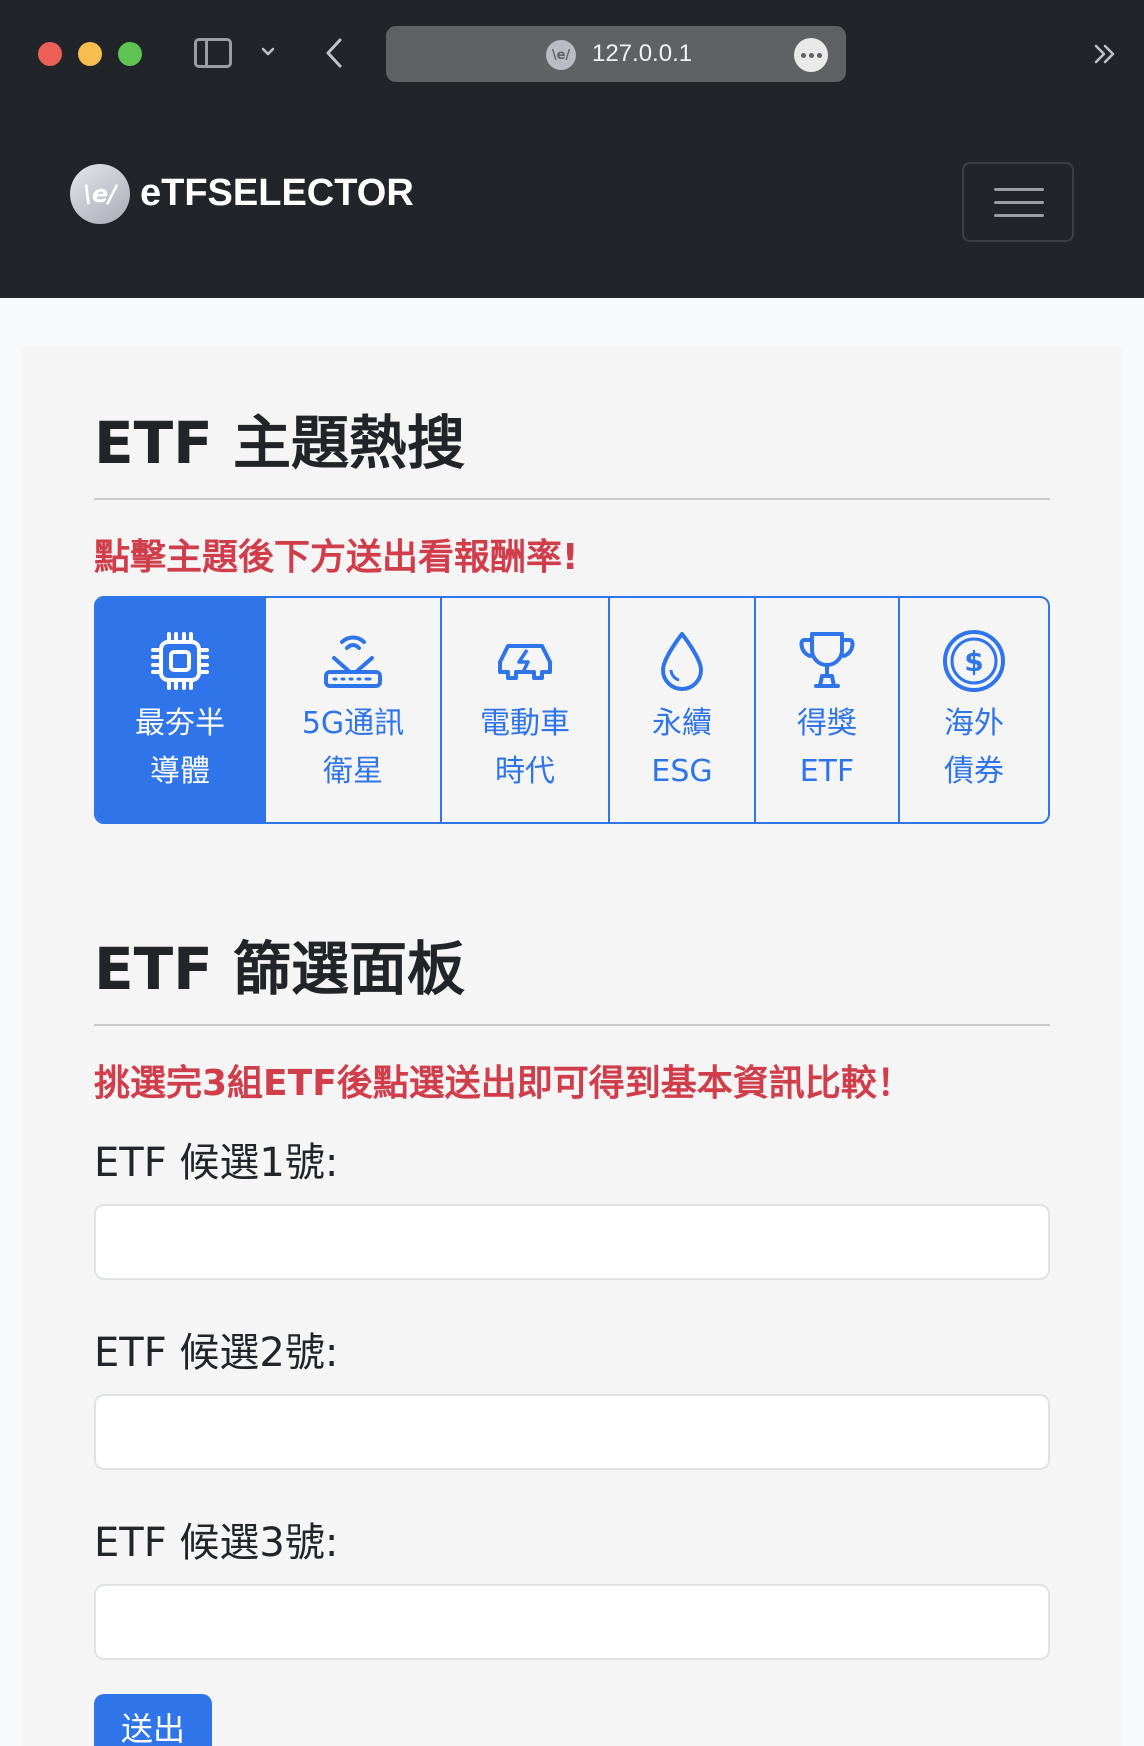 The image size is (1144, 1746). I want to click on theme-button-esg: 永續 ESG, so click(683, 710).